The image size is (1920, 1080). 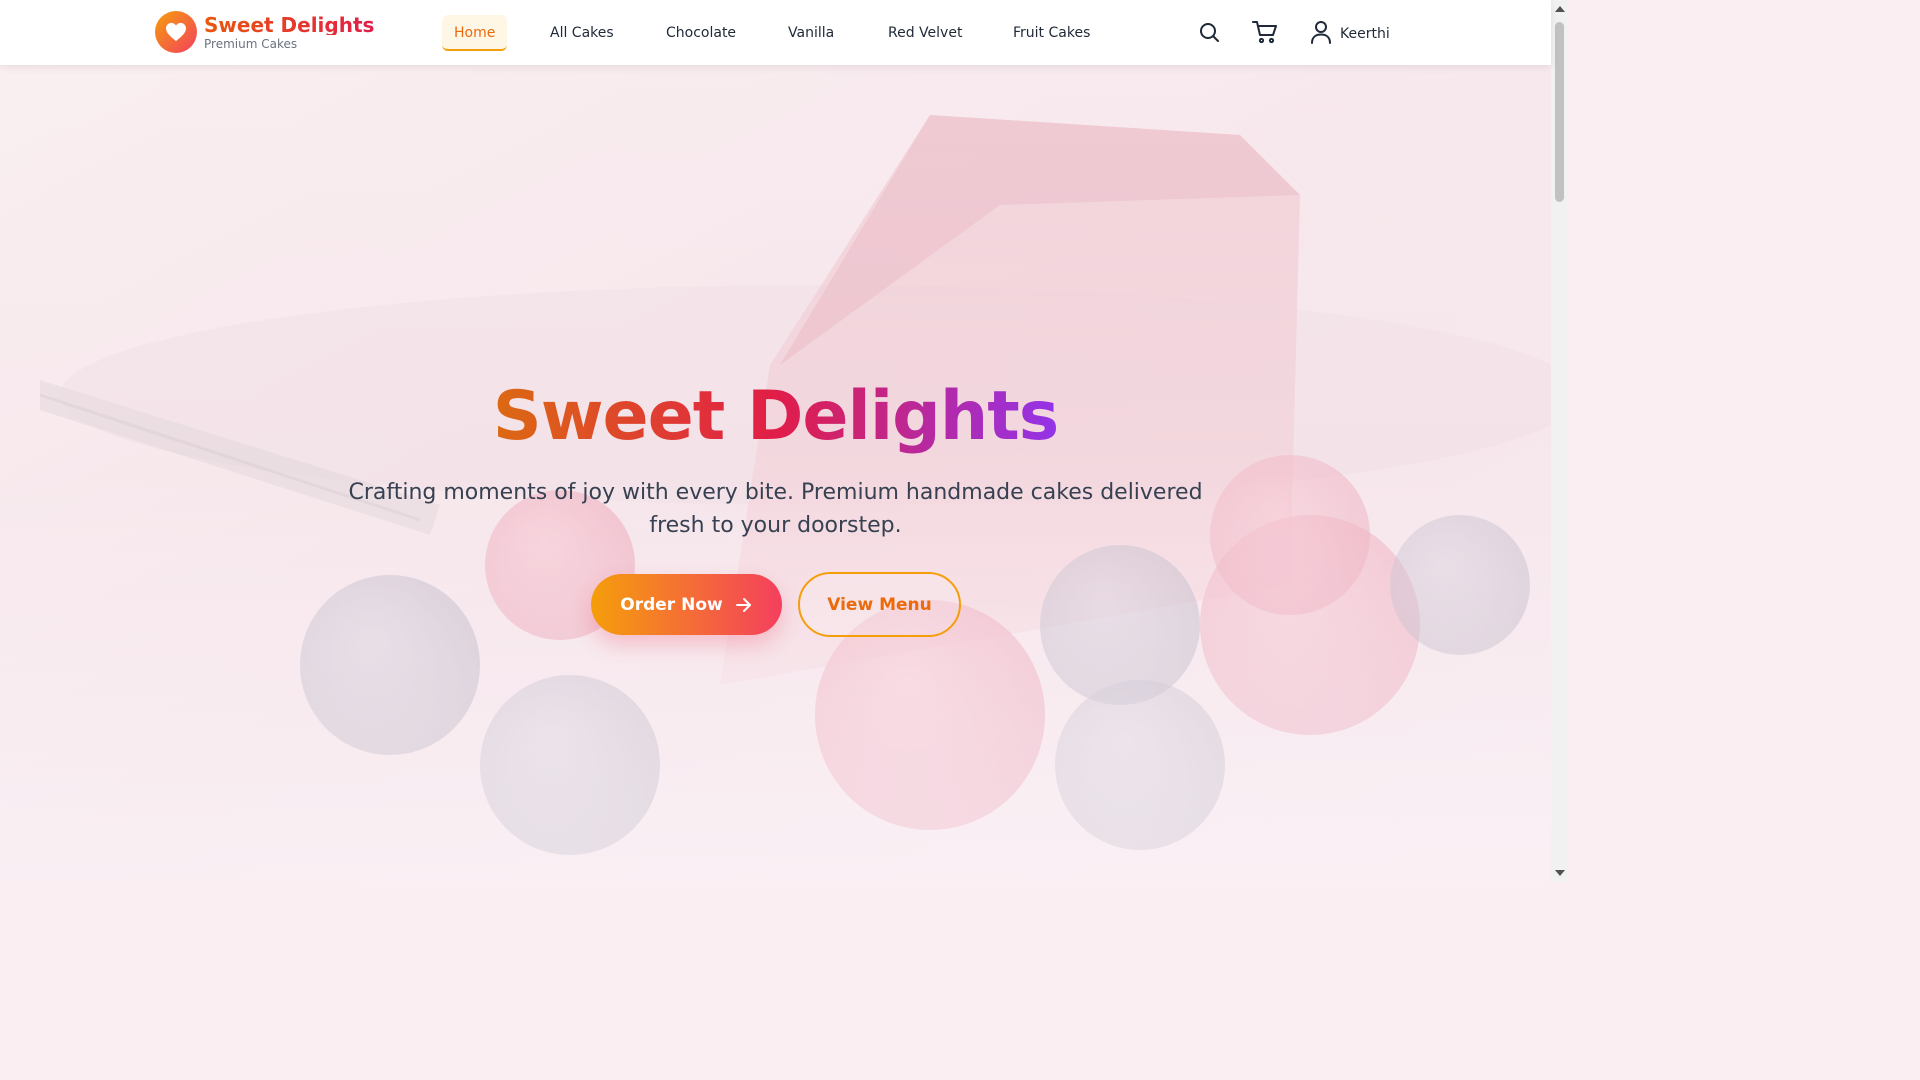 I want to click on view-menu-button: View Menu, so click(x=879, y=604).